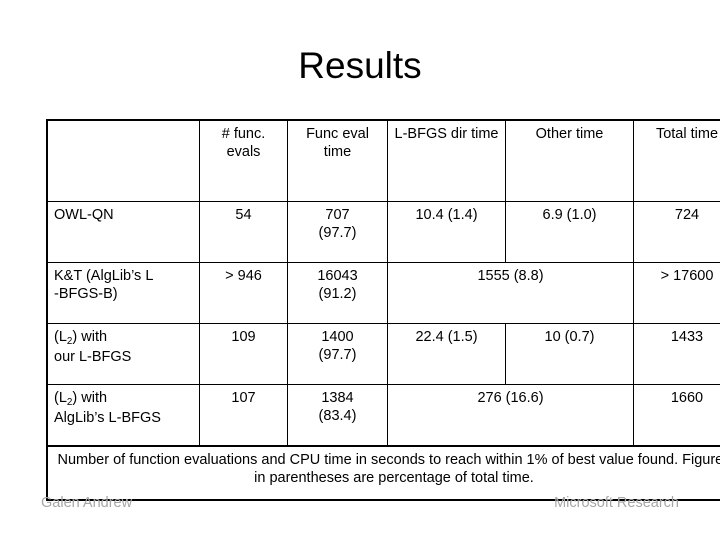 The height and width of the screenshot is (540, 720). Describe the element at coordinates (104, 276) in the screenshot. I see `row-label-line1: K&T (AlgLib’s L` at that location.